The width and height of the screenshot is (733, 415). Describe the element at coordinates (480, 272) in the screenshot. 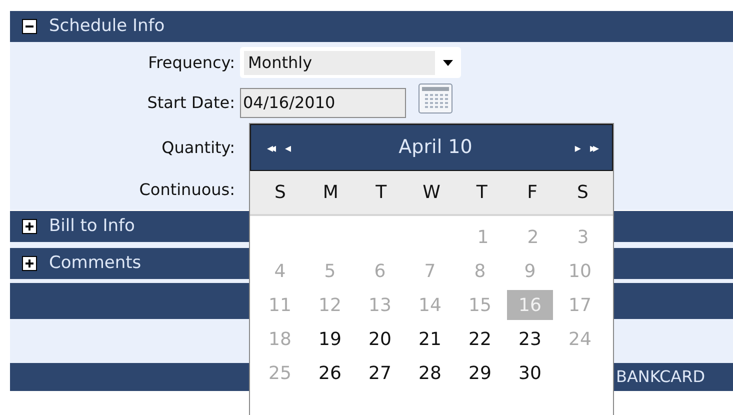

I see `day-cell-text: 8` at that location.